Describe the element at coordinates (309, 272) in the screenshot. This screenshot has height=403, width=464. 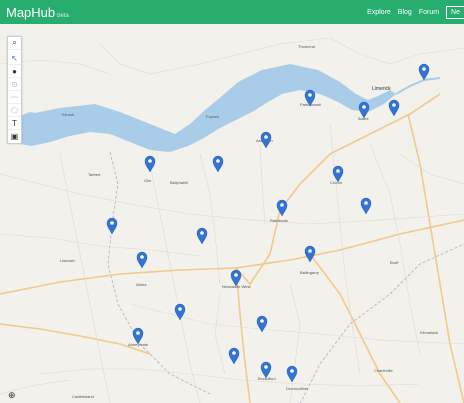
I see `place-label: Ballingarry` at that location.